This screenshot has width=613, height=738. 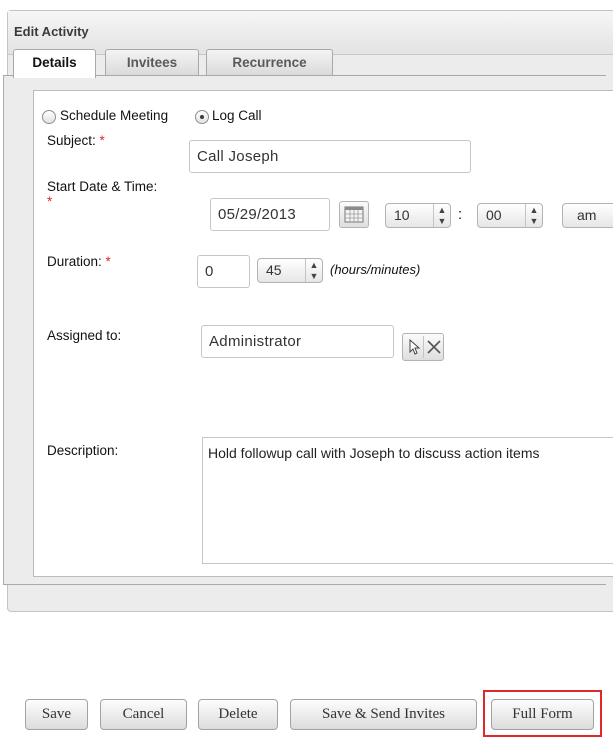 What do you see at coordinates (238, 714) in the screenshot?
I see `delete-button: Delete` at bounding box center [238, 714].